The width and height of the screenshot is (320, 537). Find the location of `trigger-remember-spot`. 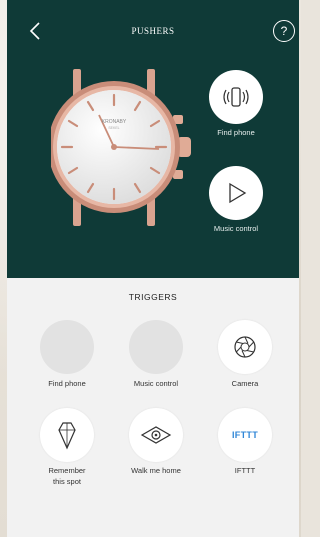

trigger-remember-spot is located at coordinates (67, 435).